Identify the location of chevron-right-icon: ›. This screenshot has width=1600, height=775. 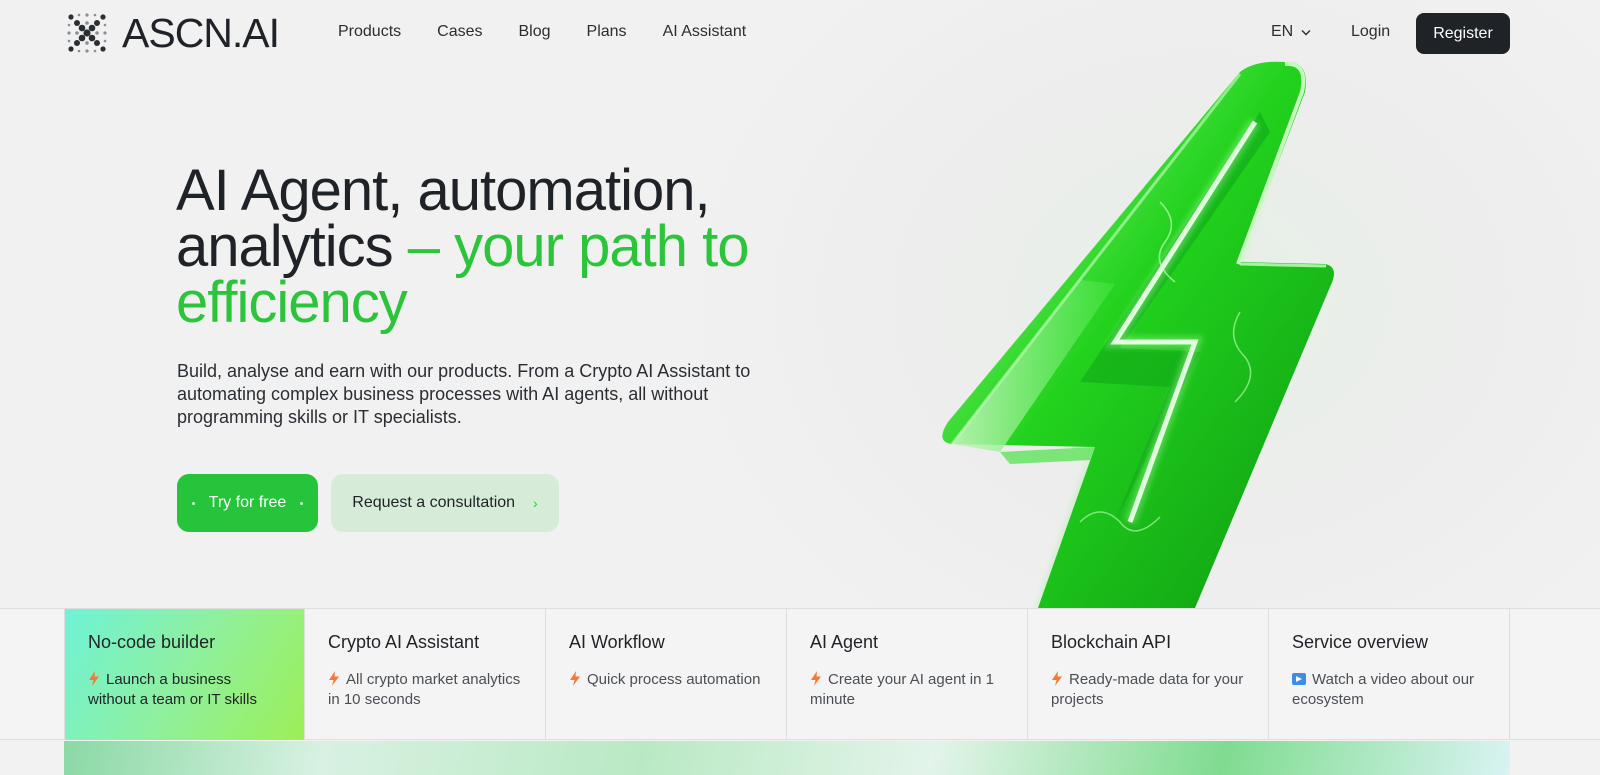
(535, 503).